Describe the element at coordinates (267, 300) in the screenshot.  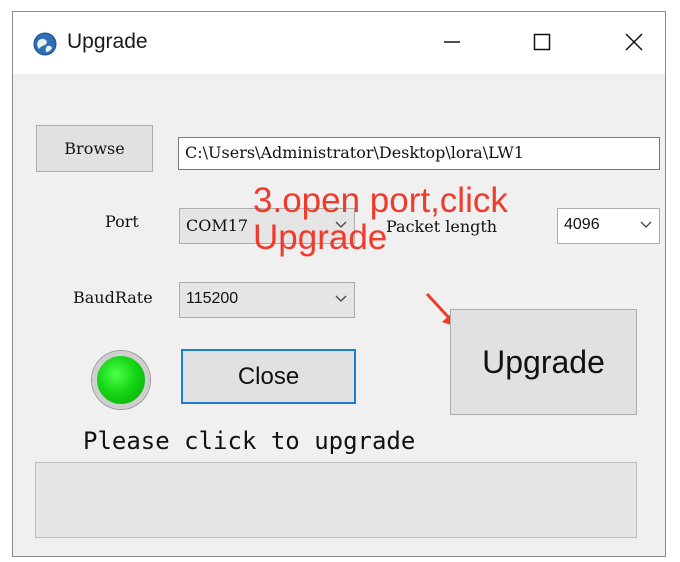
I see `baud-rate-select: 115200` at that location.